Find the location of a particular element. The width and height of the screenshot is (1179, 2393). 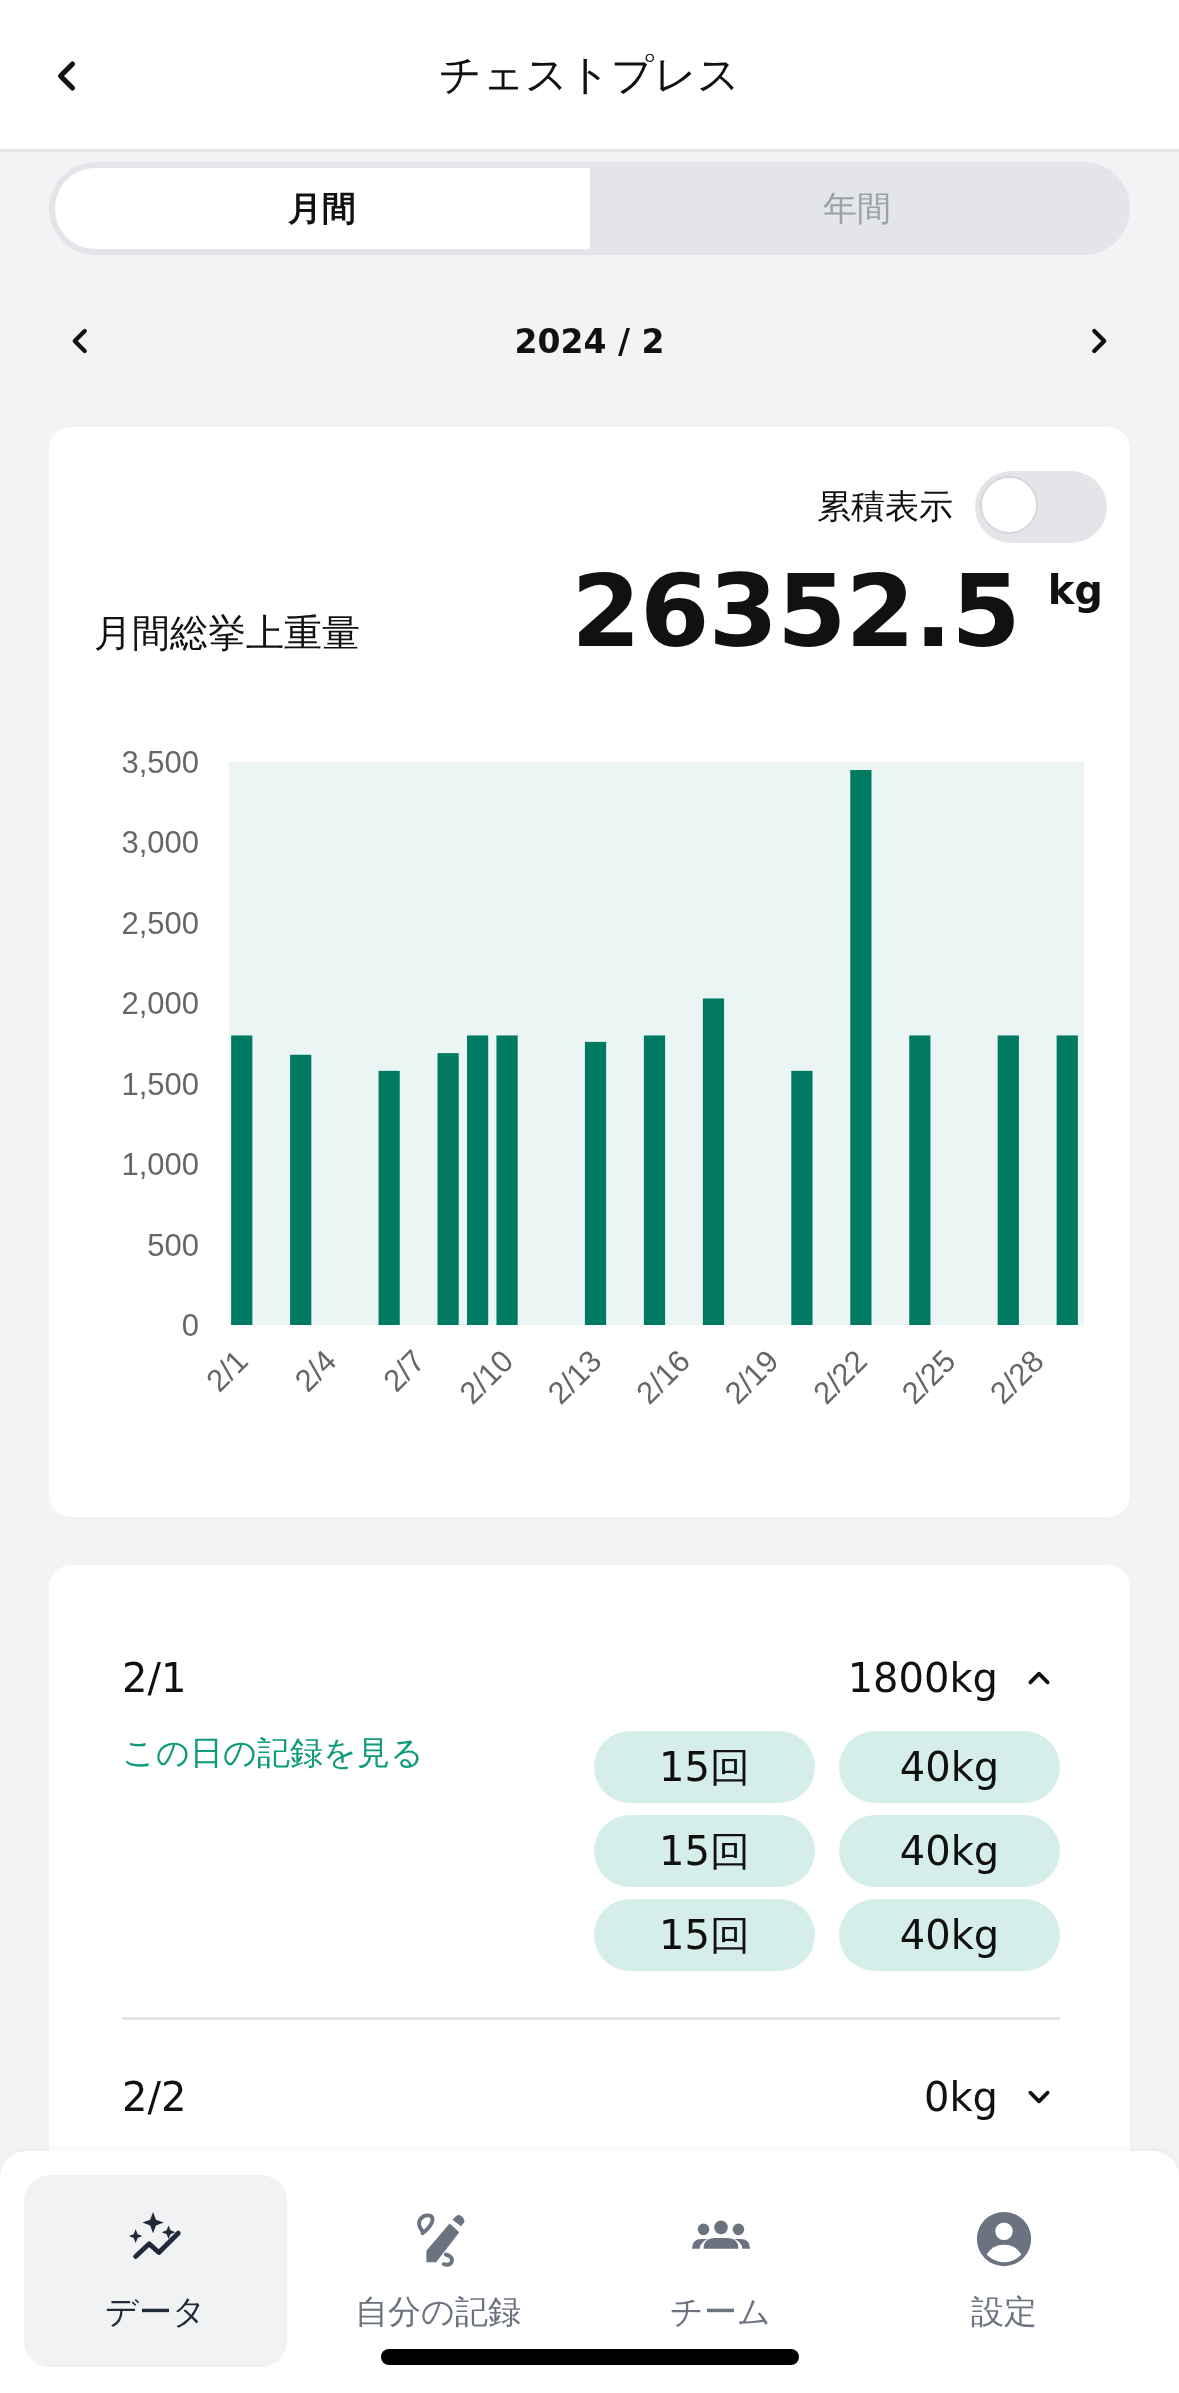

day-date: 2/2 is located at coordinates (155, 2097).